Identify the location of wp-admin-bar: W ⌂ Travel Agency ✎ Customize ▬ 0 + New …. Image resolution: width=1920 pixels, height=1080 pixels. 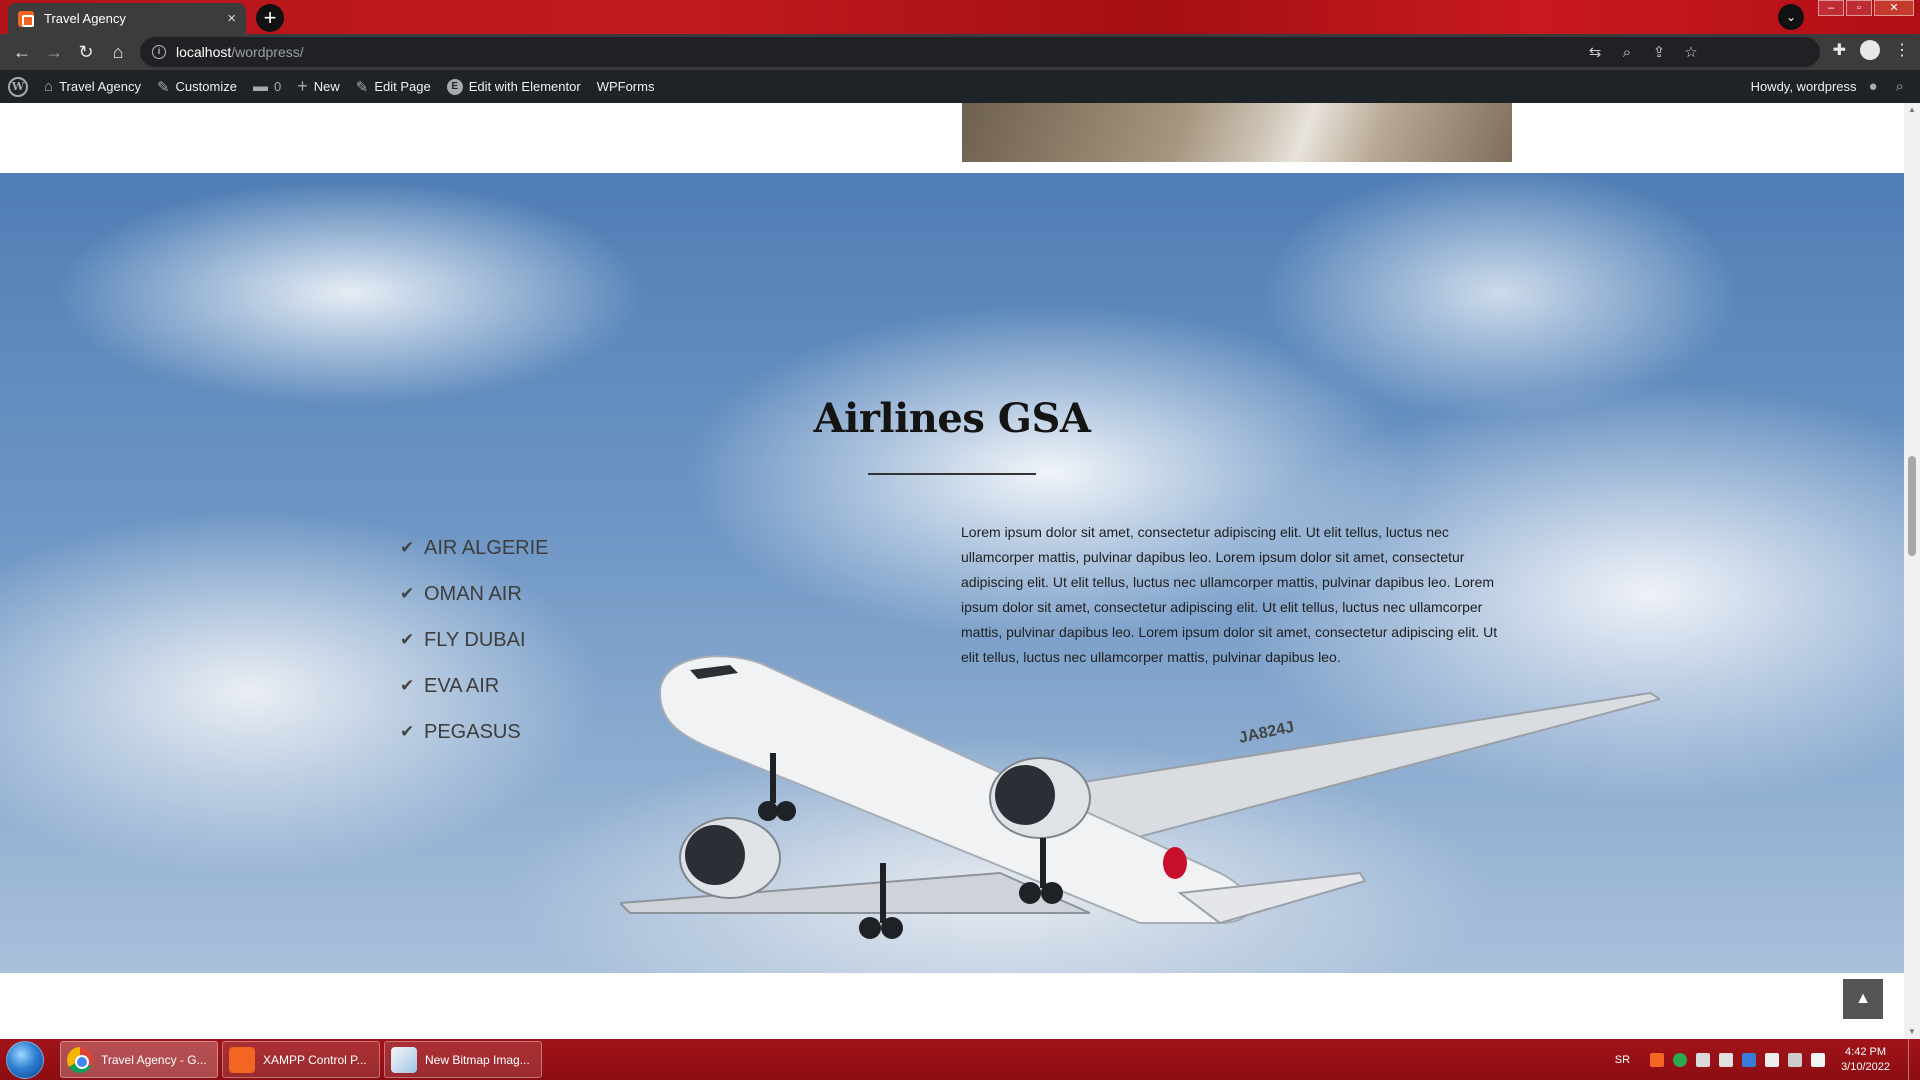
(960, 86).